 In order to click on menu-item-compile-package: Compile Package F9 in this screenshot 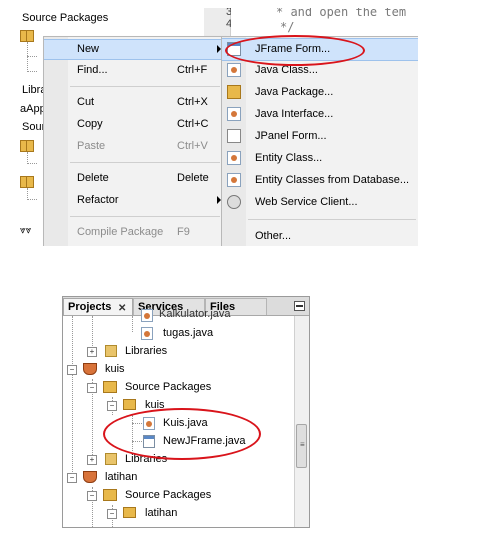, I will do `click(134, 233)`.